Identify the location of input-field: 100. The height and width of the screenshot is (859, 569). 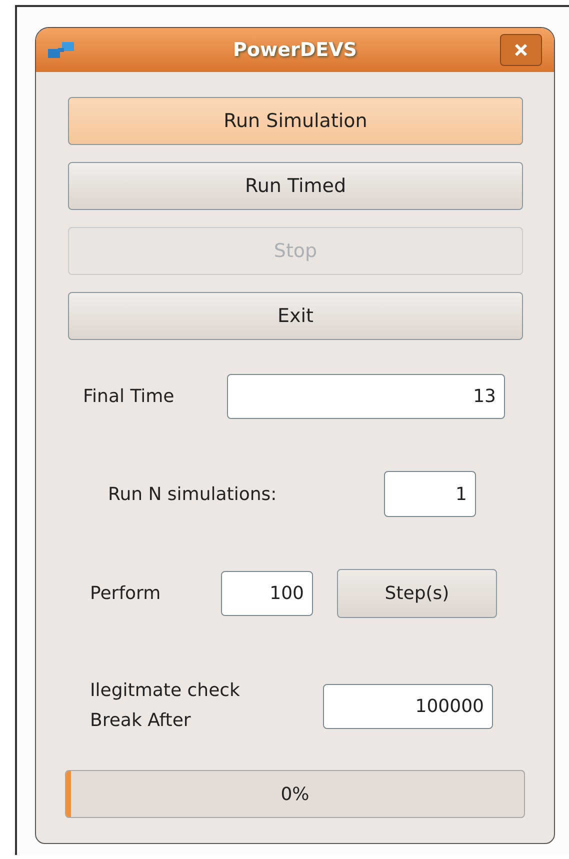
(267, 593).